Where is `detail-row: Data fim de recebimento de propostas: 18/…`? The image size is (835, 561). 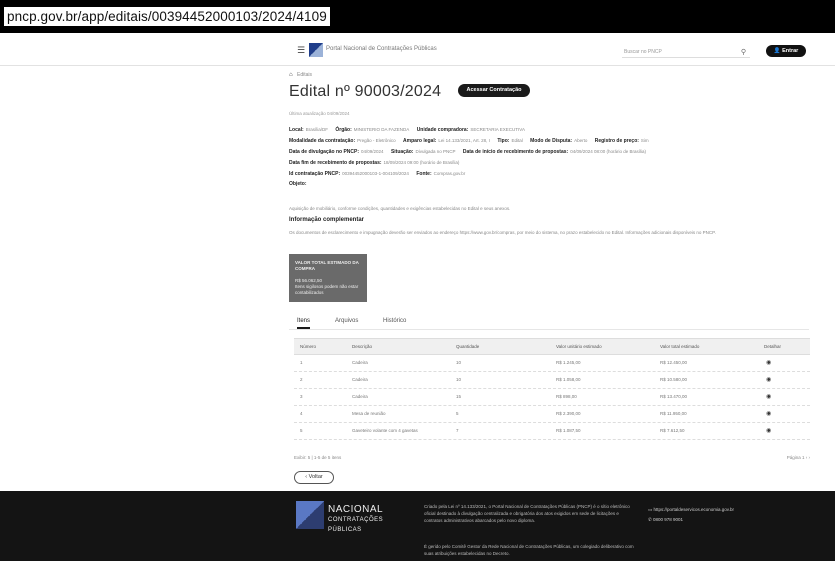
detail-row: Data fim de recebimento de propostas: 18/… is located at coordinates (549, 162).